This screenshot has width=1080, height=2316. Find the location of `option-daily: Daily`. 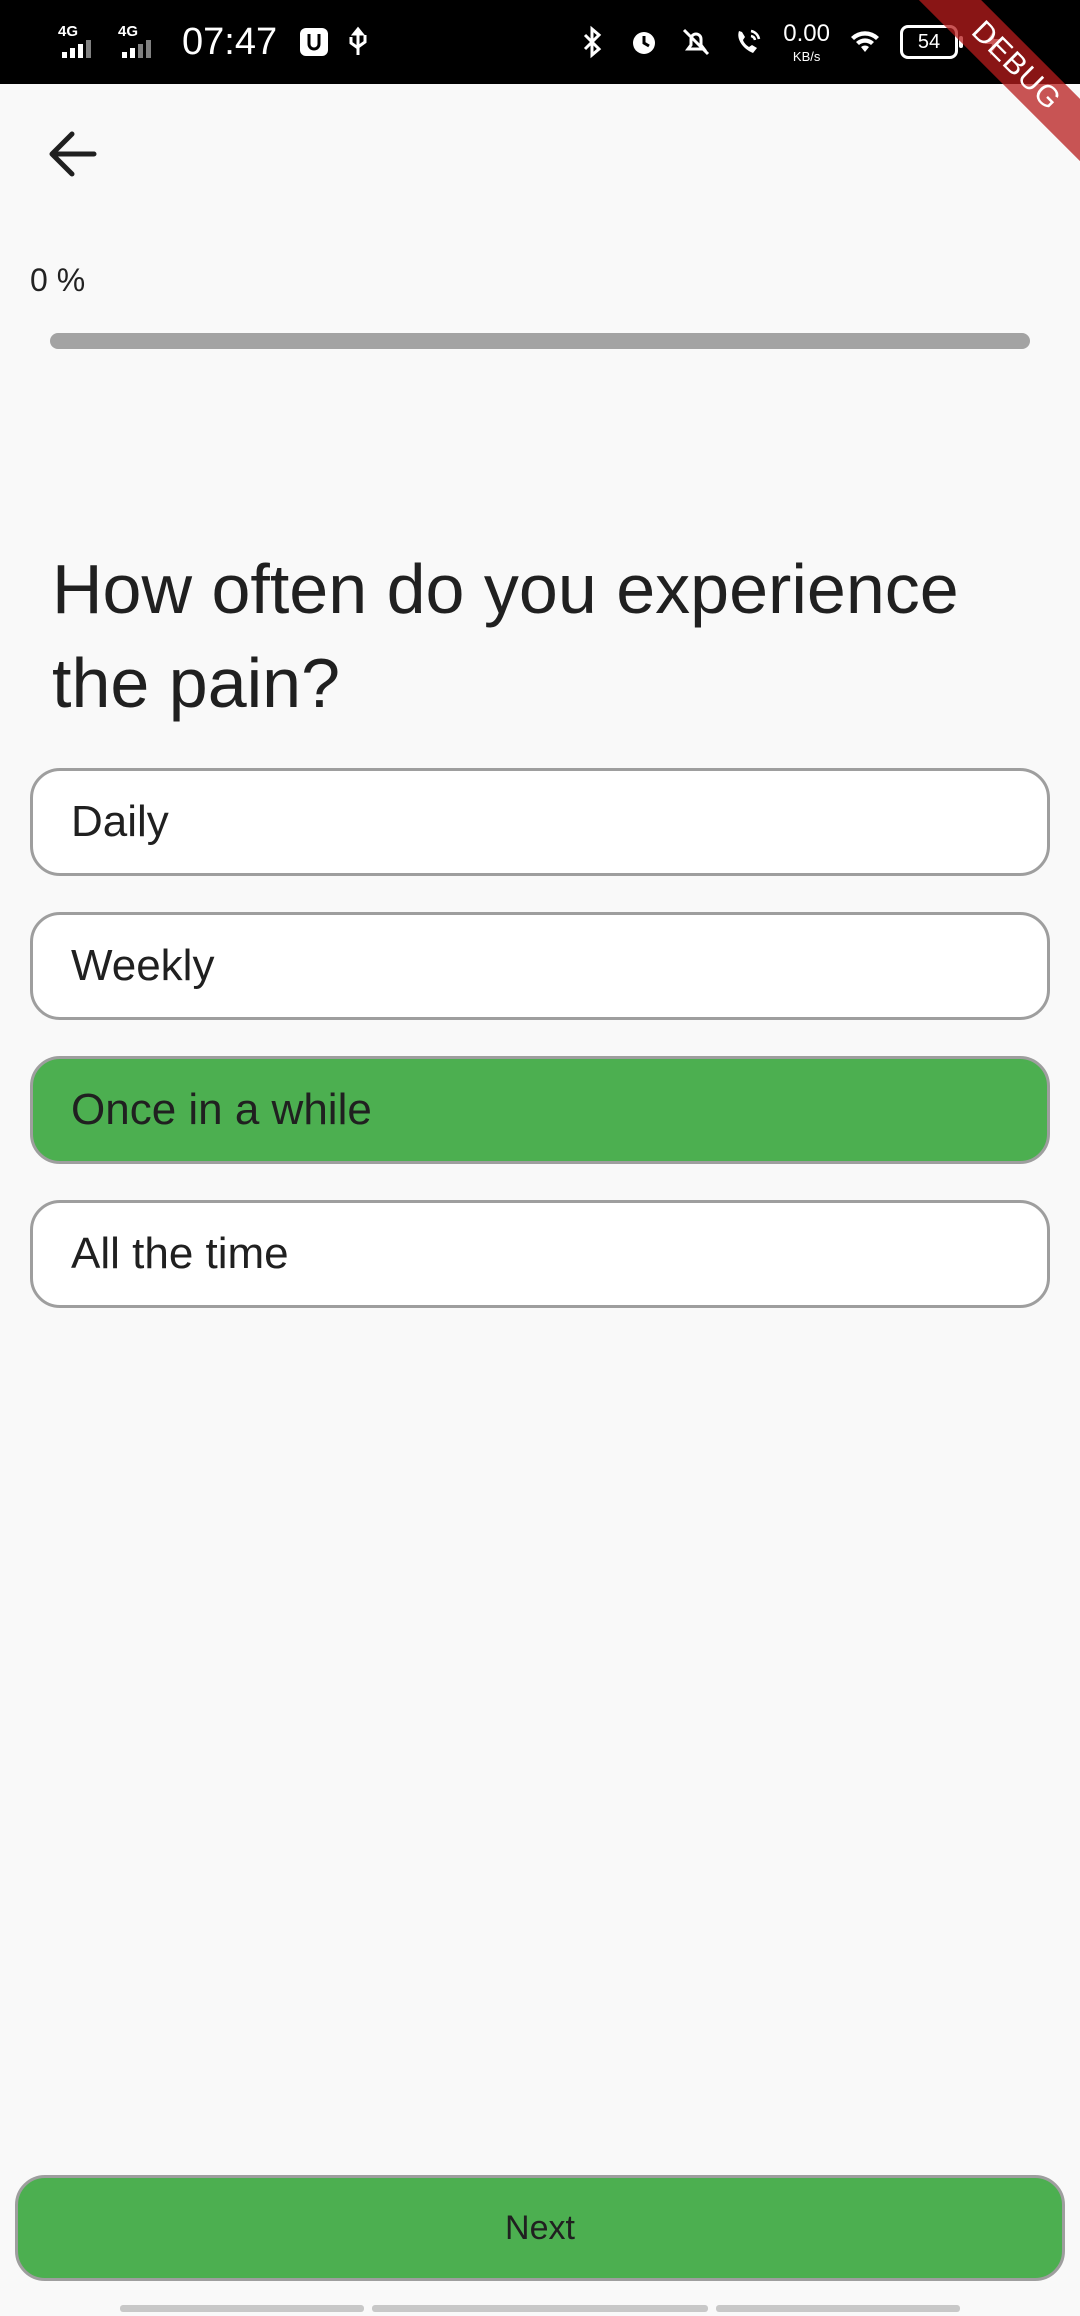

option-daily: Daily is located at coordinates (540, 822).